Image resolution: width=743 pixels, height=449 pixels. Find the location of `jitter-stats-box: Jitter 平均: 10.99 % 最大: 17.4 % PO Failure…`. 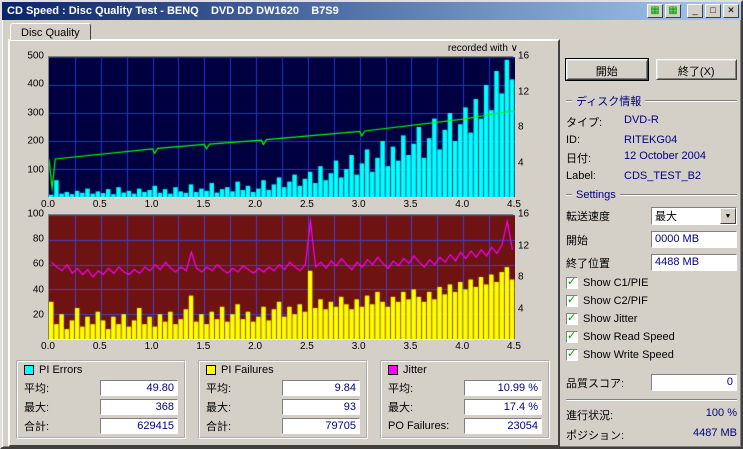

jitter-stats-box: Jitter 平均: 10.99 % 最大: 17.4 % PO Failure… is located at coordinates (465, 399).